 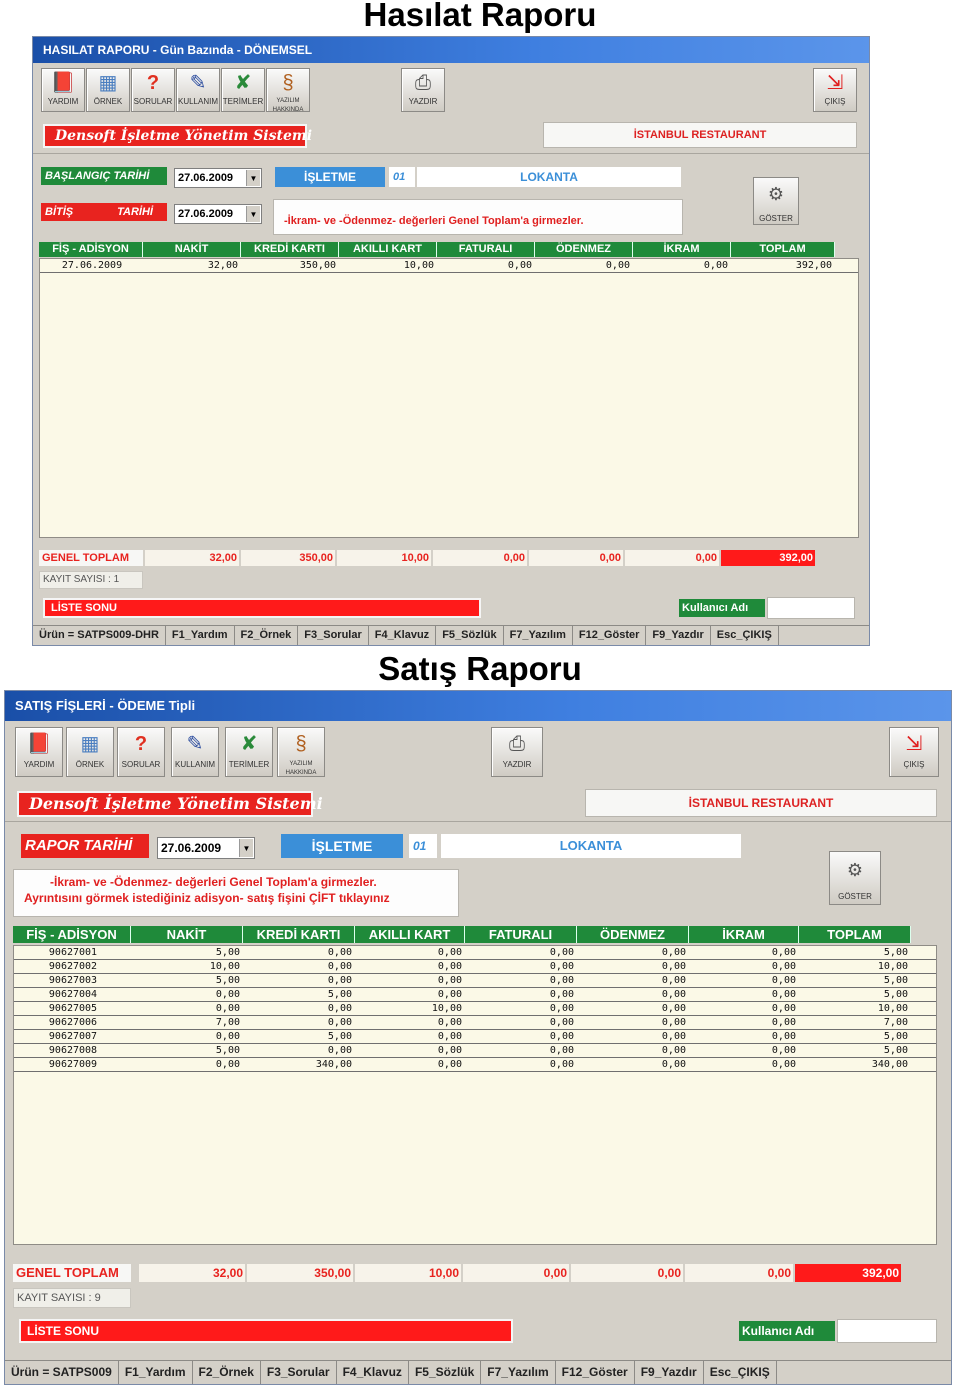 What do you see at coordinates (62, 1372) in the screenshot?
I see `status-product: Ürün = SATPS009` at bounding box center [62, 1372].